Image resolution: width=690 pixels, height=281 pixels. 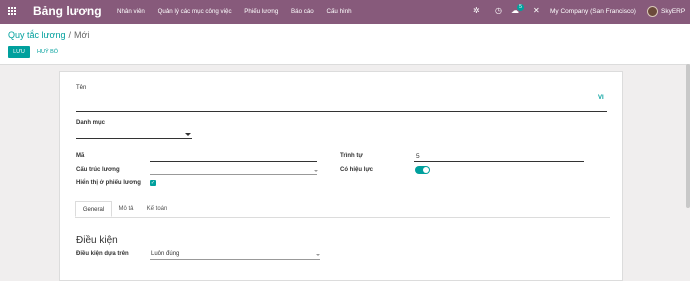 What do you see at coordinates (593, 11) in the screenshot?
I see `company-switcher: My Company (San Francisco)` at bounding box center [593, 11].